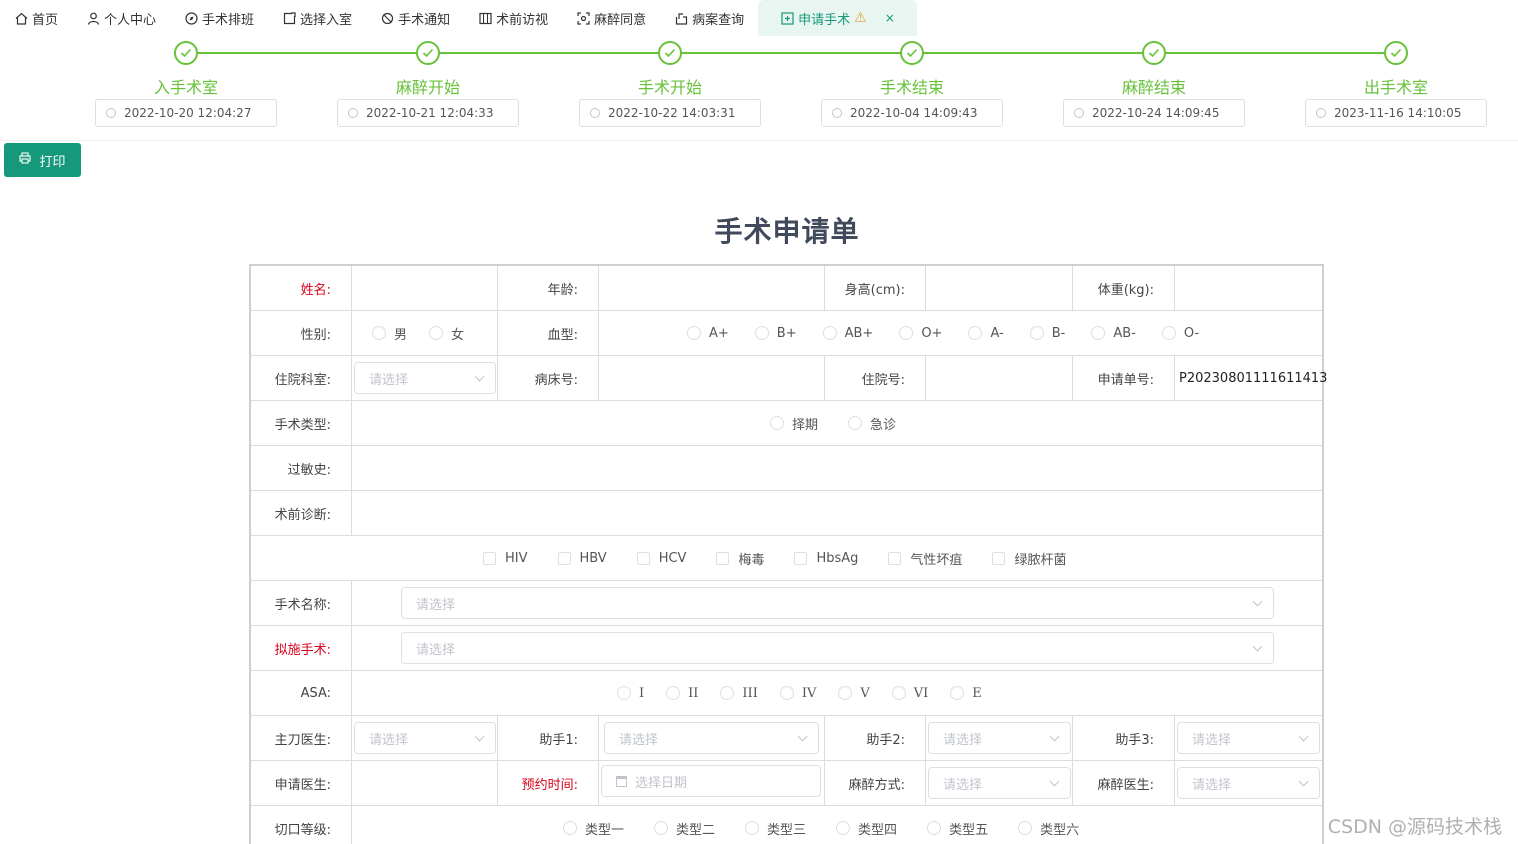  Describe the element at coordinates (389, 333) in the screenshot. I see `gender-male-radio: 男` at that location.